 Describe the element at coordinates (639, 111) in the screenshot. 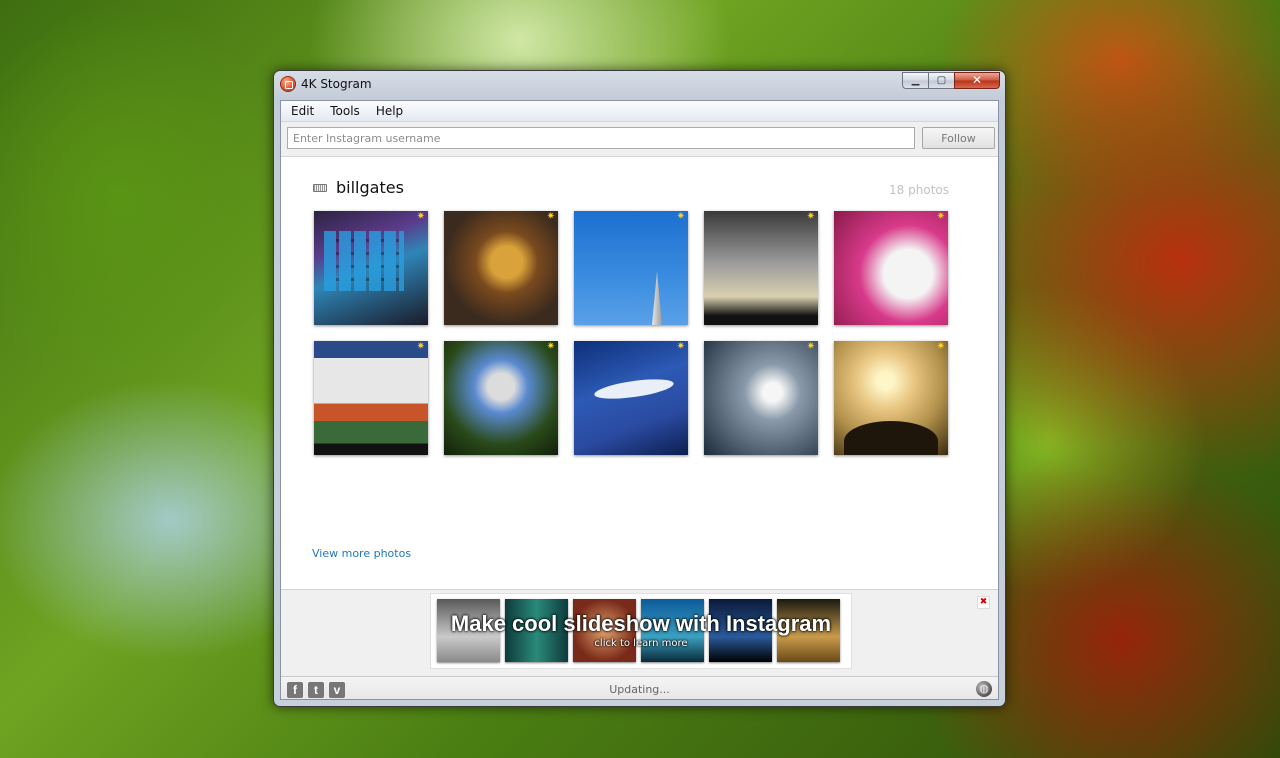

I see `menu-bar: Edit Tools Help` at that location.